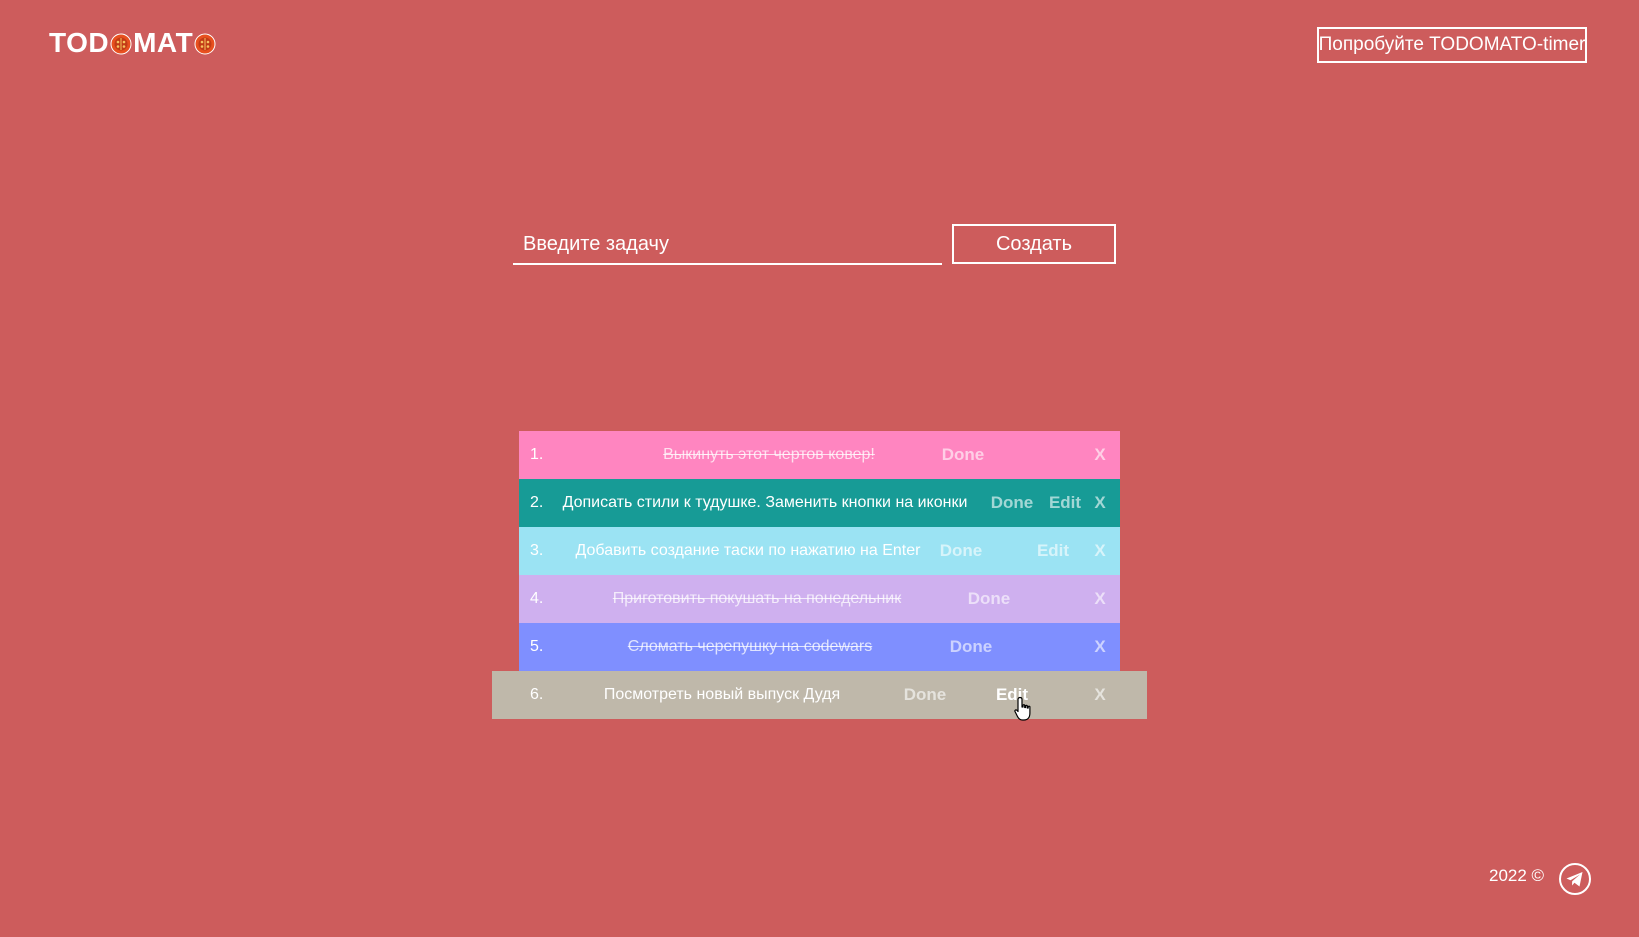 The height and width of the screenshot is (937, 1639). I want to click on task-number: 5., so click(537, 646).